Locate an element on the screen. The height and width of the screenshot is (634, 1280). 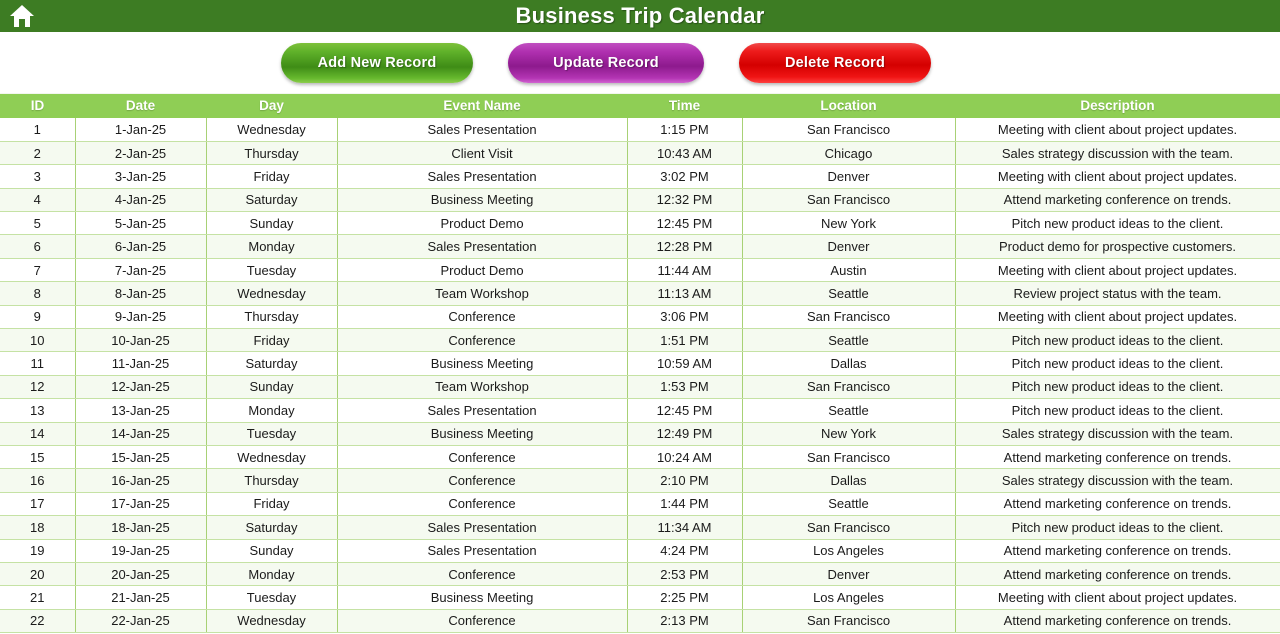
cell-date: 3-Jan-25 is located at coordinates (141, 176).